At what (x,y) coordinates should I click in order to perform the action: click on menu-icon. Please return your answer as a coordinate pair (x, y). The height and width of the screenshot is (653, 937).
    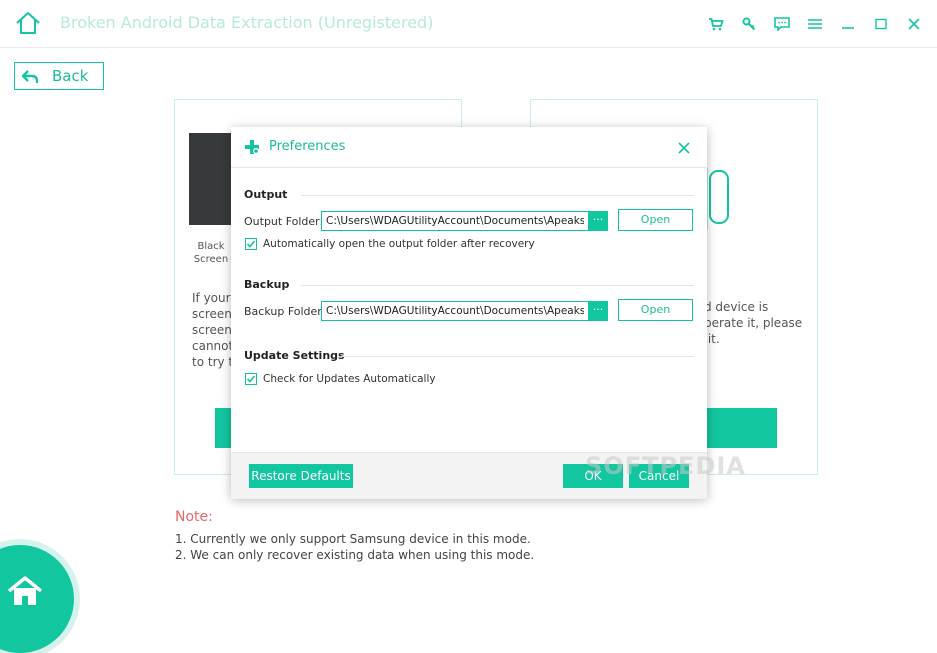
    Looking at the image, I should click on (815, 24).